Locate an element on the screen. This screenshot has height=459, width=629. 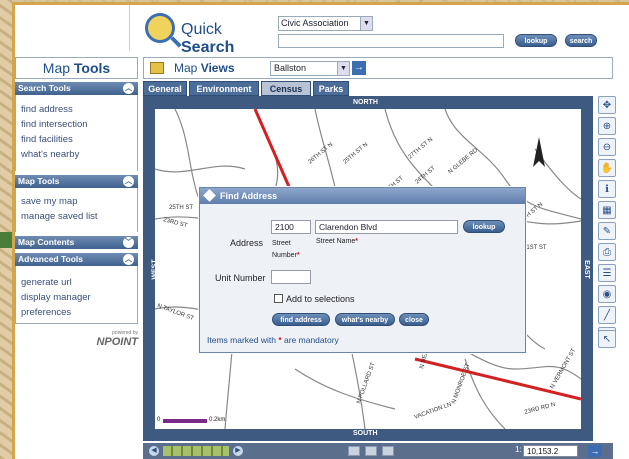
map-view-select: Ballston ▼ is located at coordinates (310, 68).